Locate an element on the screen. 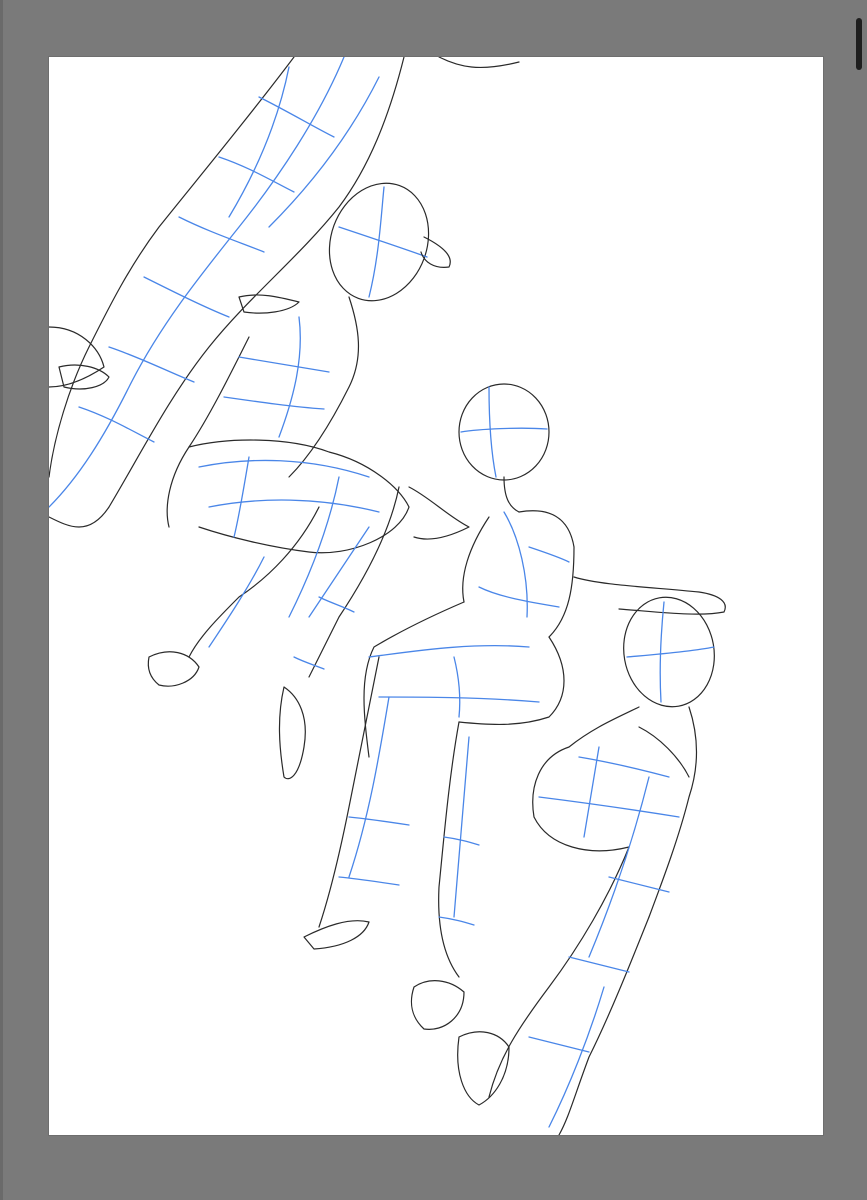  figure-bottom-right is located at coordinates (586, 865).